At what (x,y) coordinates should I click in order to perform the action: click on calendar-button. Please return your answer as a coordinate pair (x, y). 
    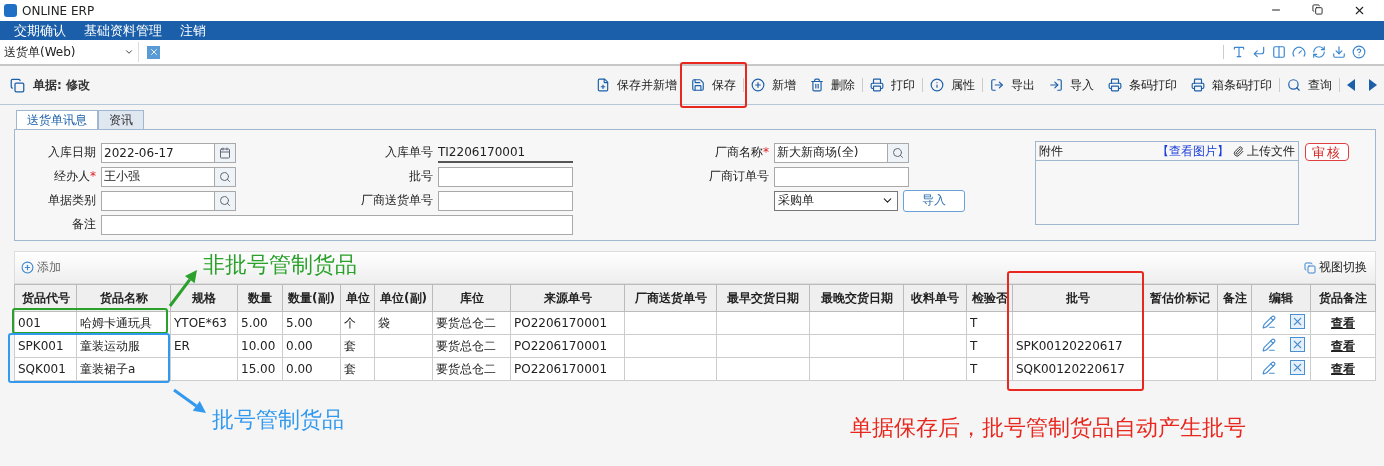
    Looking at the image, I should click on (225, 152).